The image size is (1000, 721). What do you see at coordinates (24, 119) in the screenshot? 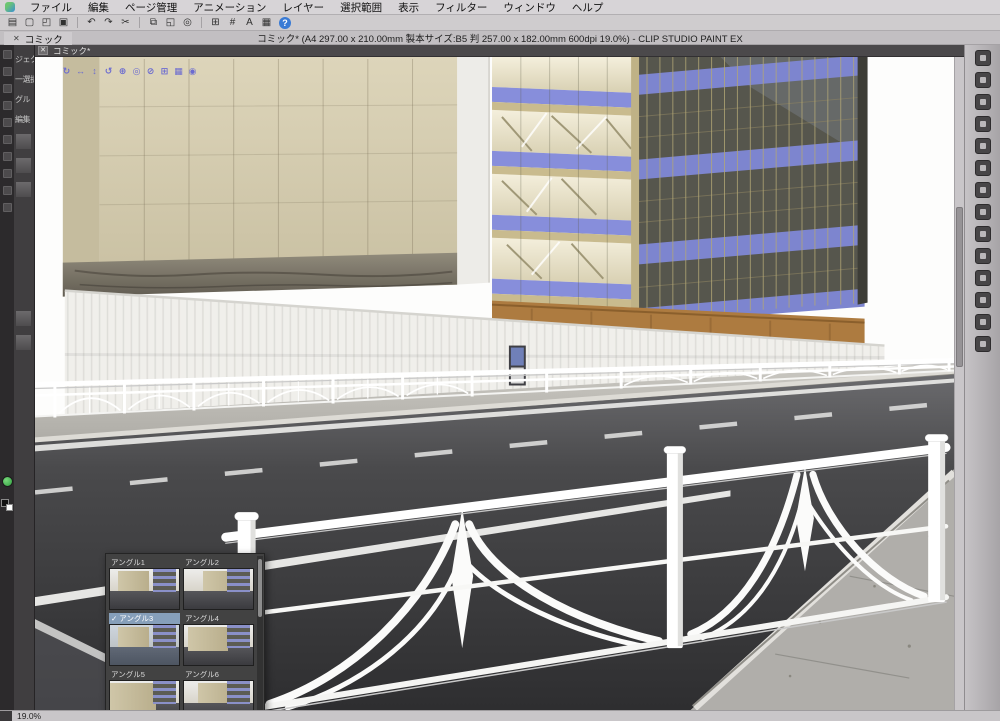
I see `sub-tool-label-edit: 編集` at bounding box center [24, 119].